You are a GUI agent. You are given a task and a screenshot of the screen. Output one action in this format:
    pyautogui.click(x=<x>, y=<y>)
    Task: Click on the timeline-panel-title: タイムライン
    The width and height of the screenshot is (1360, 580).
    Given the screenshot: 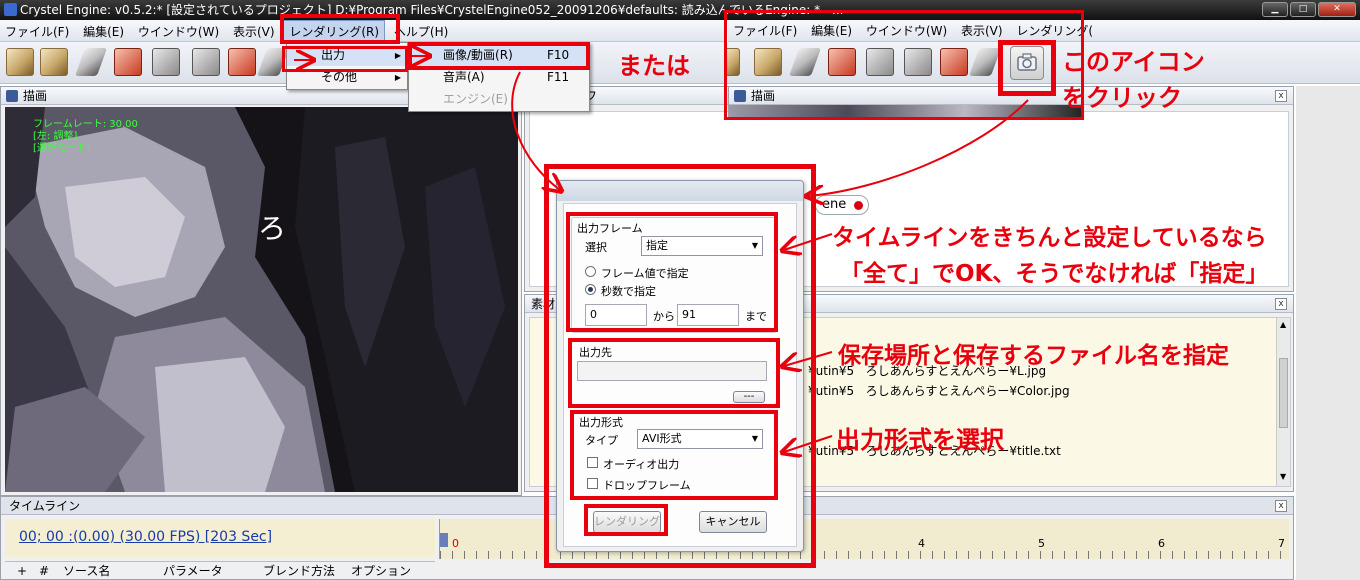 What is the action you would take?
    pyautogui.click(x=45, y=506)
    